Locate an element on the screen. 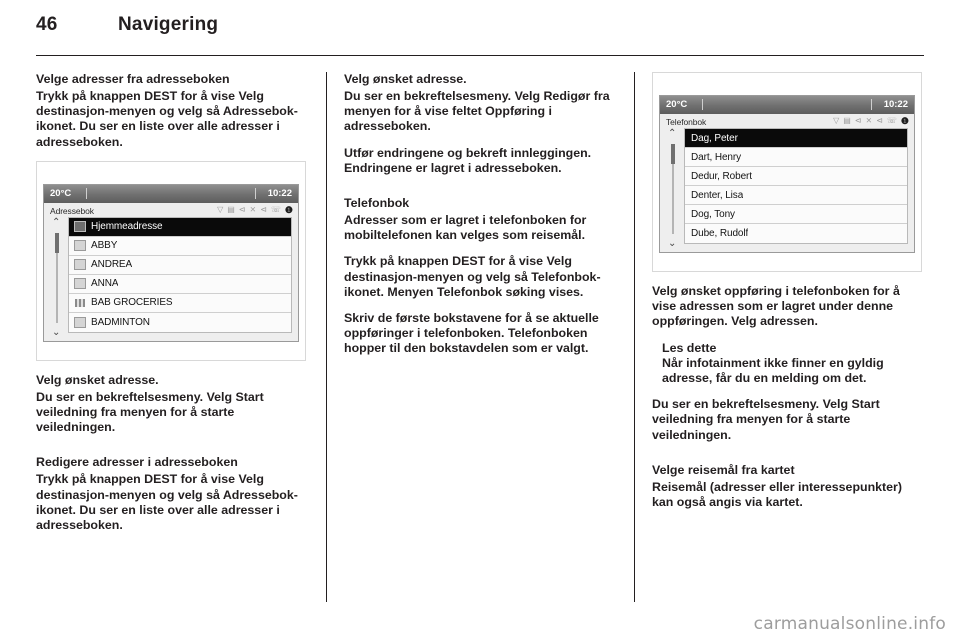  list-item-label: Dedur, Robert is located at coordinates (721, 176).